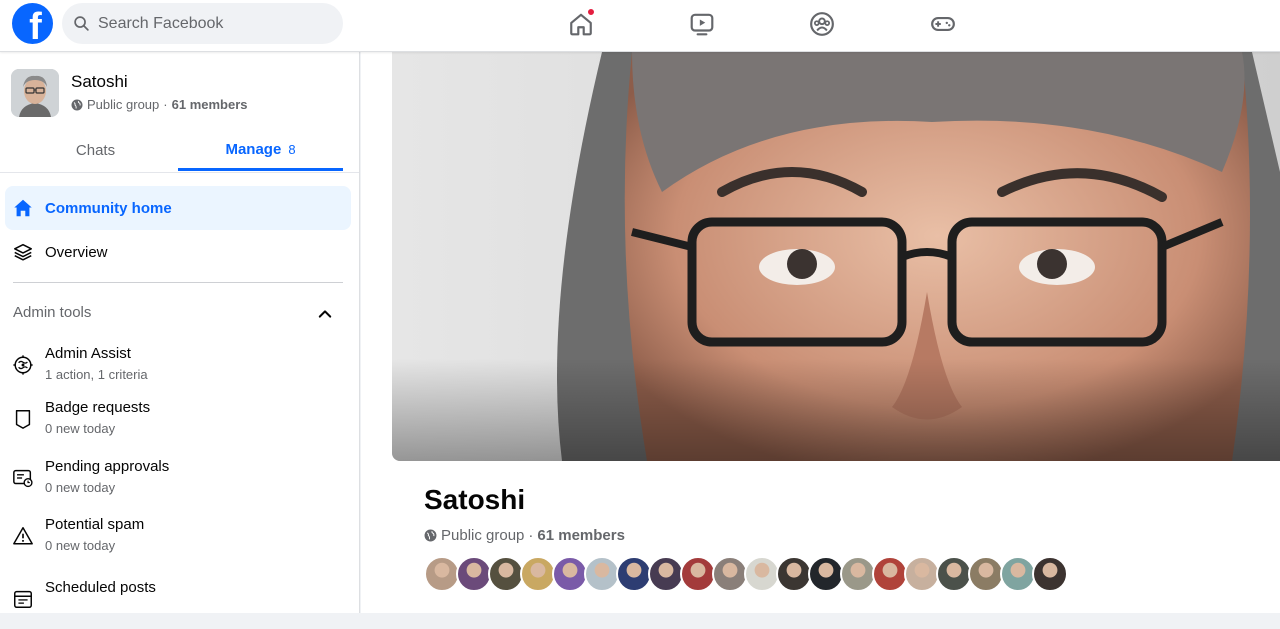 This screenshot has height=629, width=1280. Describe the element at coordinates (81, 23) in the screenshot. I see `search-icon` at that location.